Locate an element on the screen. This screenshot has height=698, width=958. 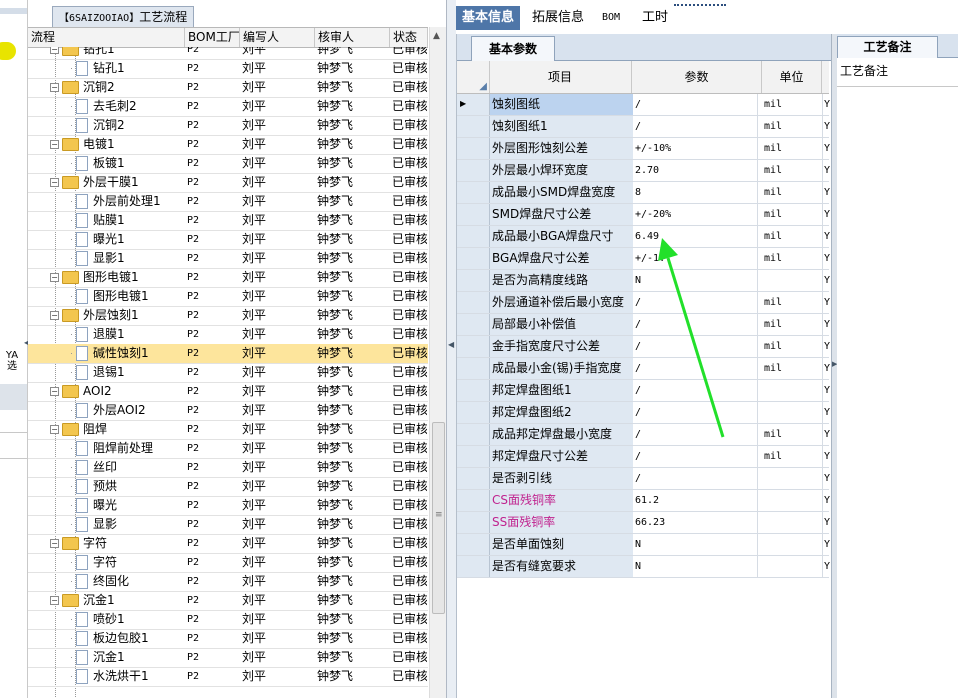
tree-row: 曝光 P2 刘平 钟梦飞 已审核 is located at coordinates (228, 506).